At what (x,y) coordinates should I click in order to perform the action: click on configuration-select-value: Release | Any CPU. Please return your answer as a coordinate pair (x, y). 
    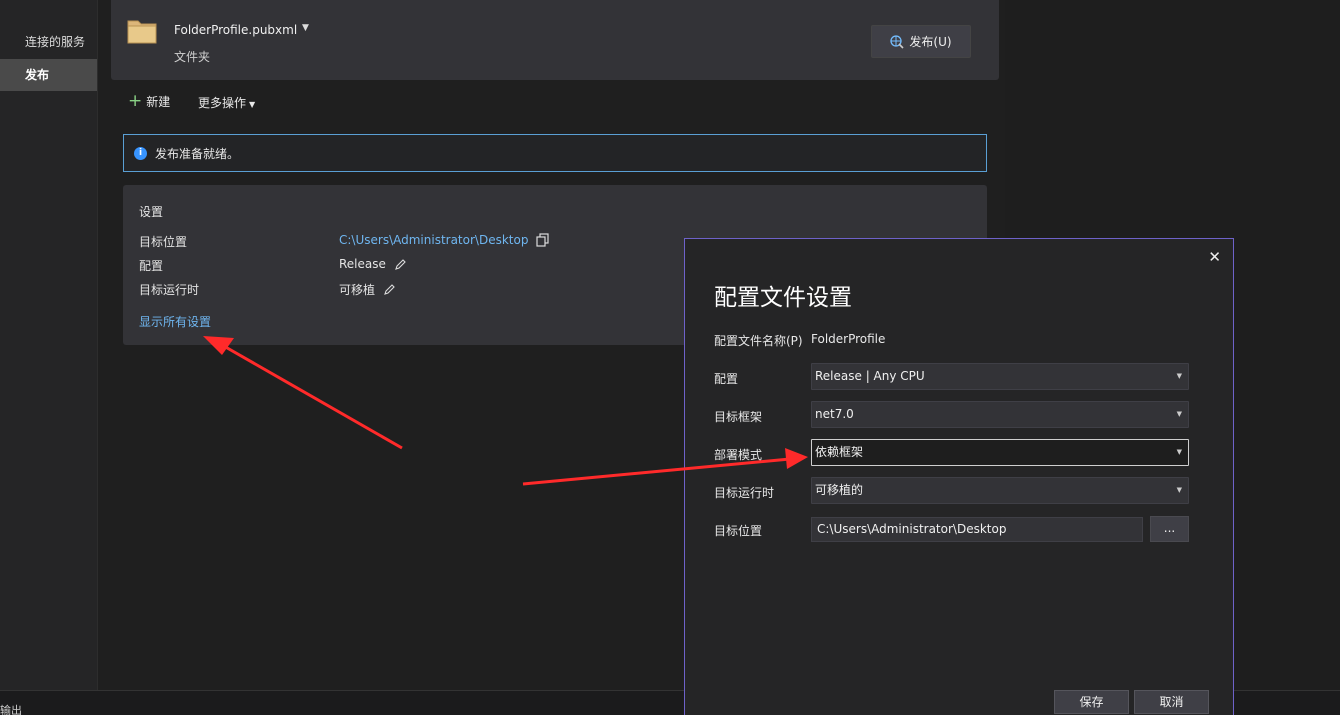
    Looking at the image, I should click on (870, 376).